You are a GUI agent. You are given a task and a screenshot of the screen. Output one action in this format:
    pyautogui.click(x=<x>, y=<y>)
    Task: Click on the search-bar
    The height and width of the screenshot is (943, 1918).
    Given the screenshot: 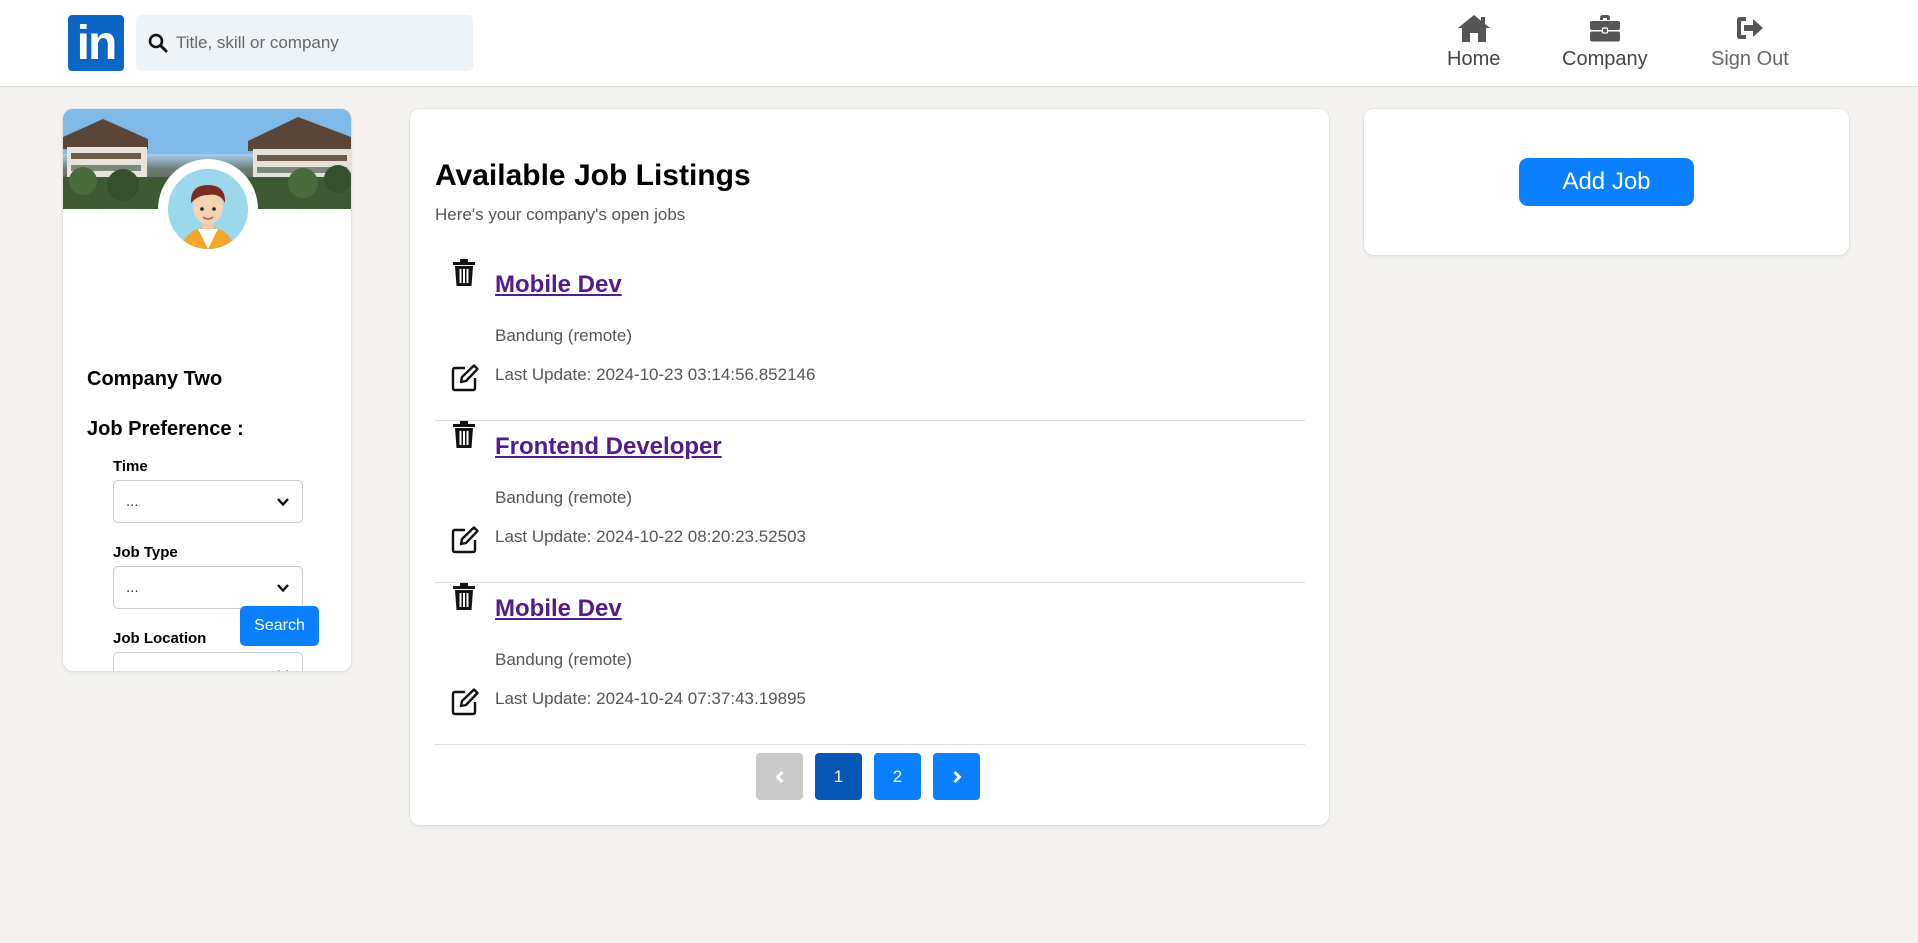 What is the action you would take?
    pyautogui.click(x=304, y=43)
    